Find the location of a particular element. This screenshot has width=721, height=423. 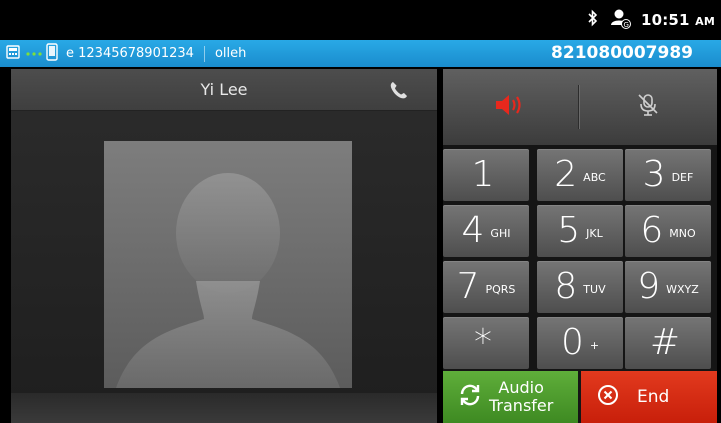

status-icons: G 10:51 AM is located at coordinates (651, 20).